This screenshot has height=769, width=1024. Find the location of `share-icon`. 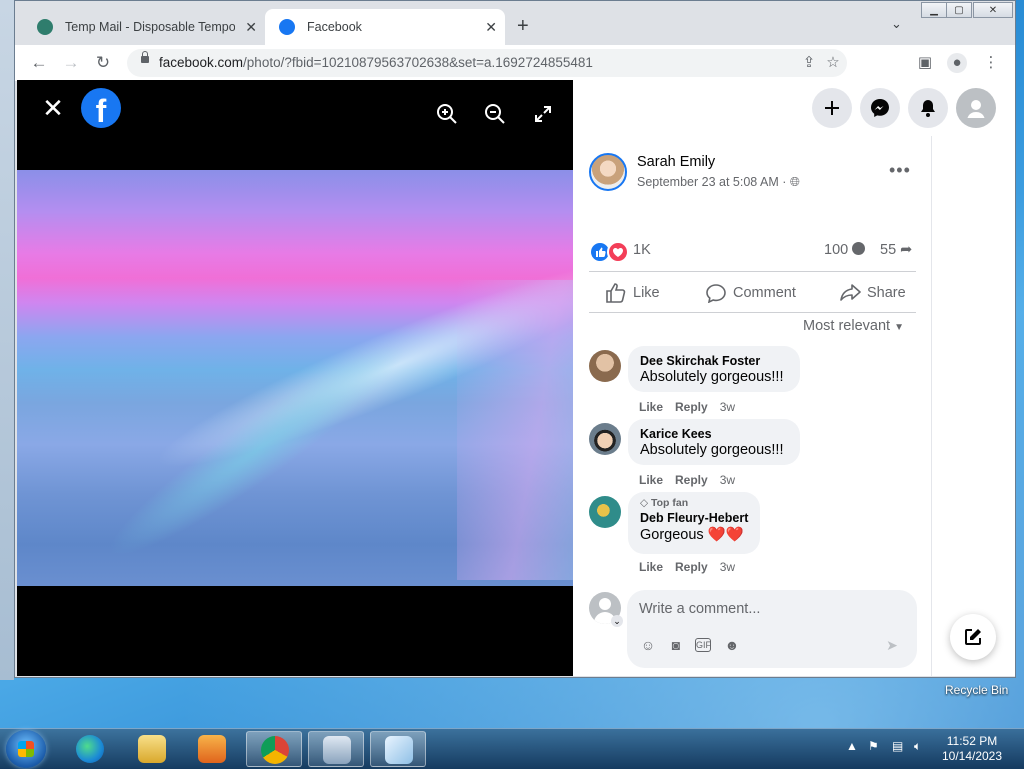

share-icon is located at coordinates (850, 292).